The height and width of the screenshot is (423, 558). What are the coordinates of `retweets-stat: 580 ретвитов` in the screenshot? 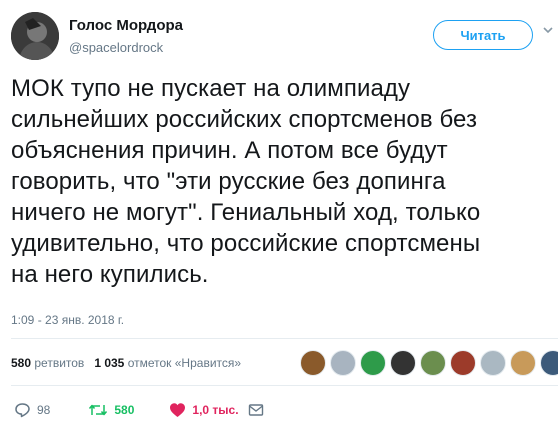 It's located at (47, 363).